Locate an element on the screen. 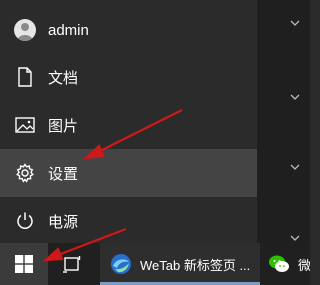 This screenshot has height=285, width=320. task-view-icon is located at coordinates (72, 264).